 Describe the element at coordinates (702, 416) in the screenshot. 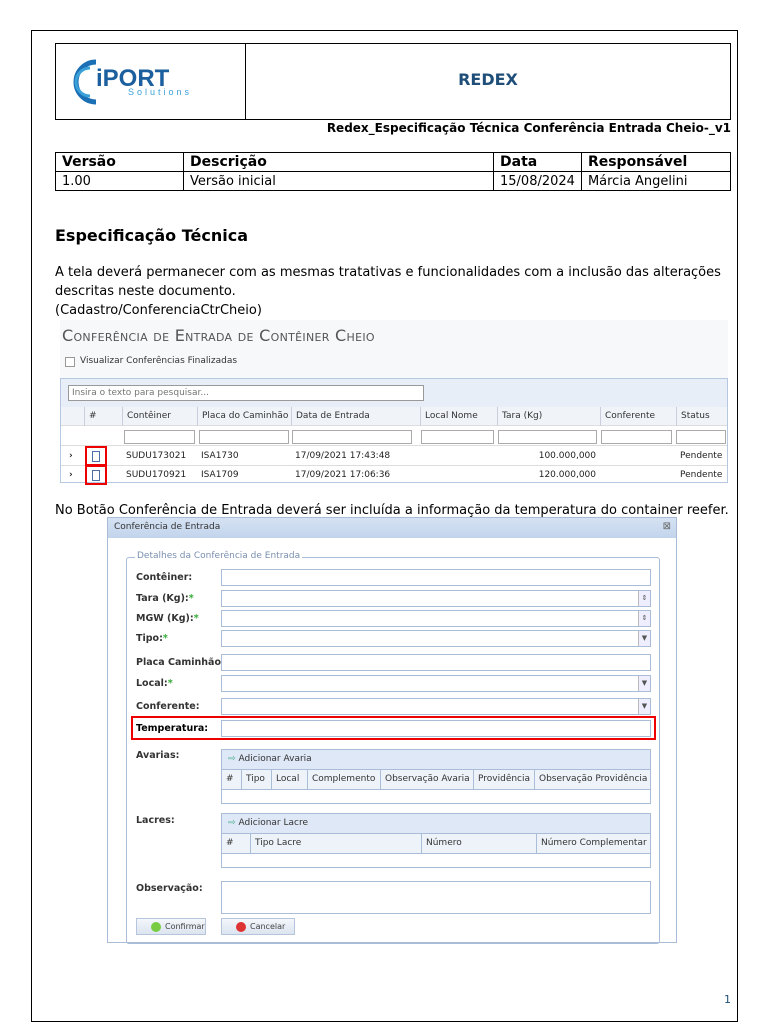

I see `col-header: Status` at that location.